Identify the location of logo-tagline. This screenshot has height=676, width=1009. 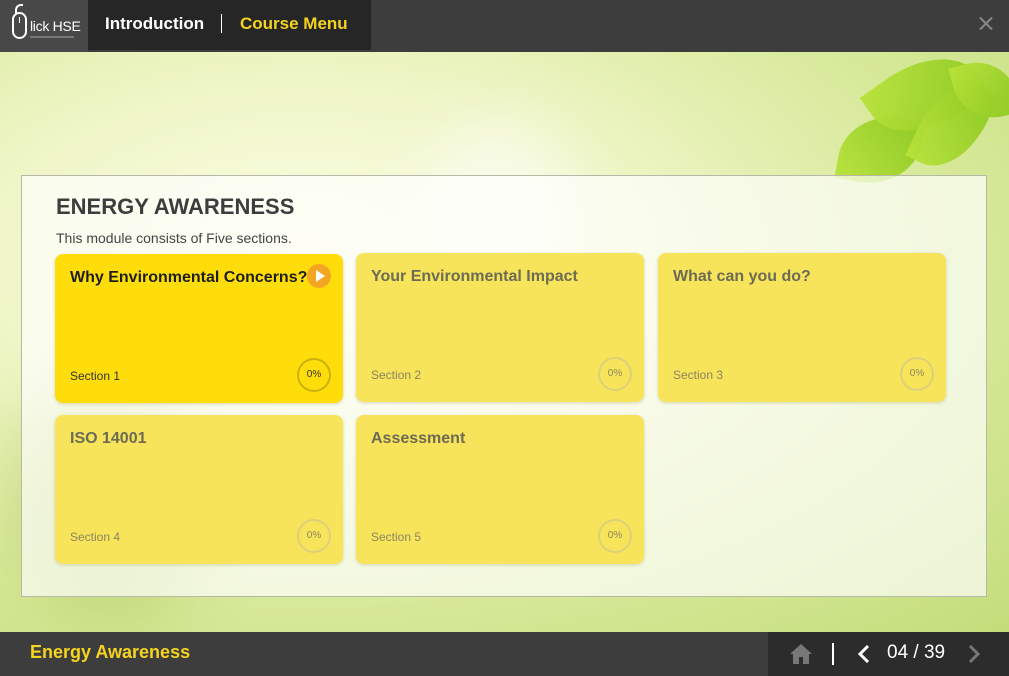
(52, 37).